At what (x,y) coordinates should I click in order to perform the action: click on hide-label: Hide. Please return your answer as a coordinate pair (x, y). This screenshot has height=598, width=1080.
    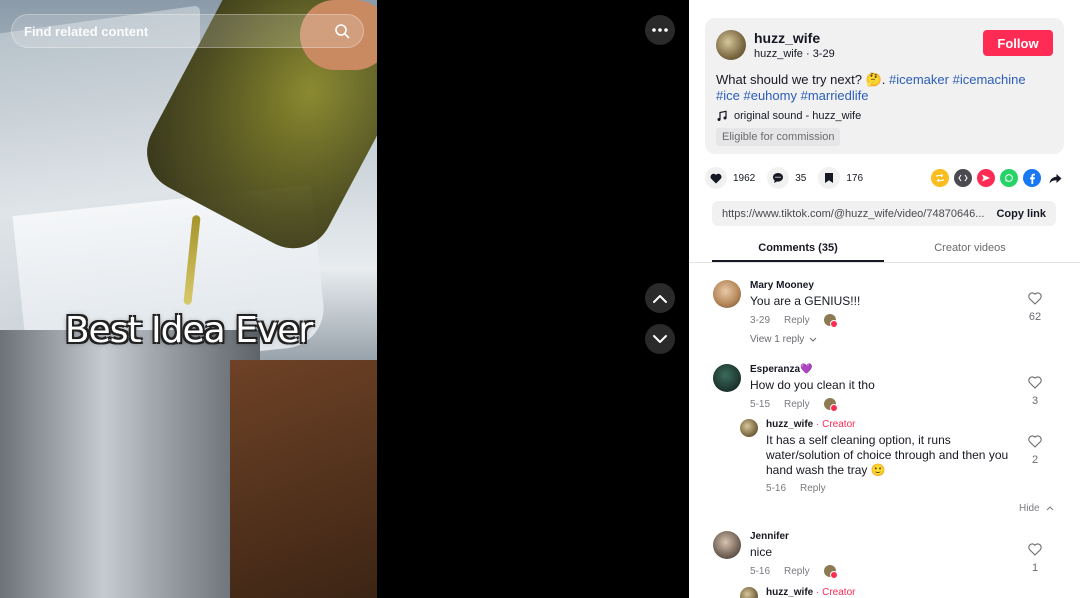
    Looking at the image, I should click on (1029, 508).